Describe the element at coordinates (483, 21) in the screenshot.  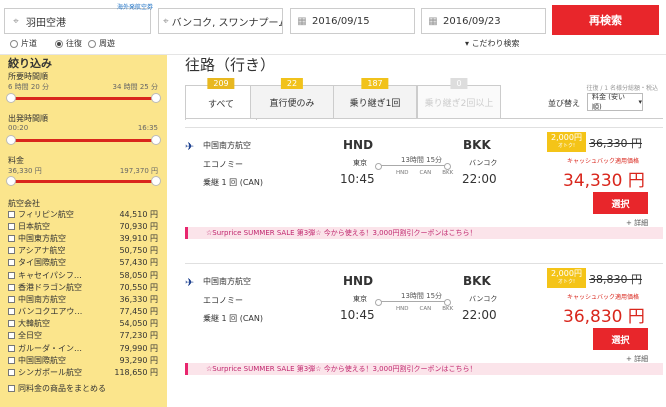
I see `return-date-field: ▦ 2016/09/23` at that location.